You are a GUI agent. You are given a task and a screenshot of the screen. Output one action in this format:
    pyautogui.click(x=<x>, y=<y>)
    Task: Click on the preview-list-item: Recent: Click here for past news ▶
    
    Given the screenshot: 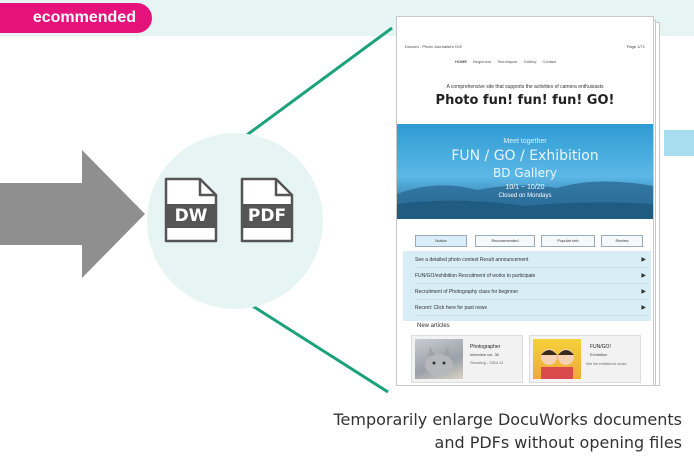 What is the action you would take?
    pyautogui.click(x=532, y=308)
    